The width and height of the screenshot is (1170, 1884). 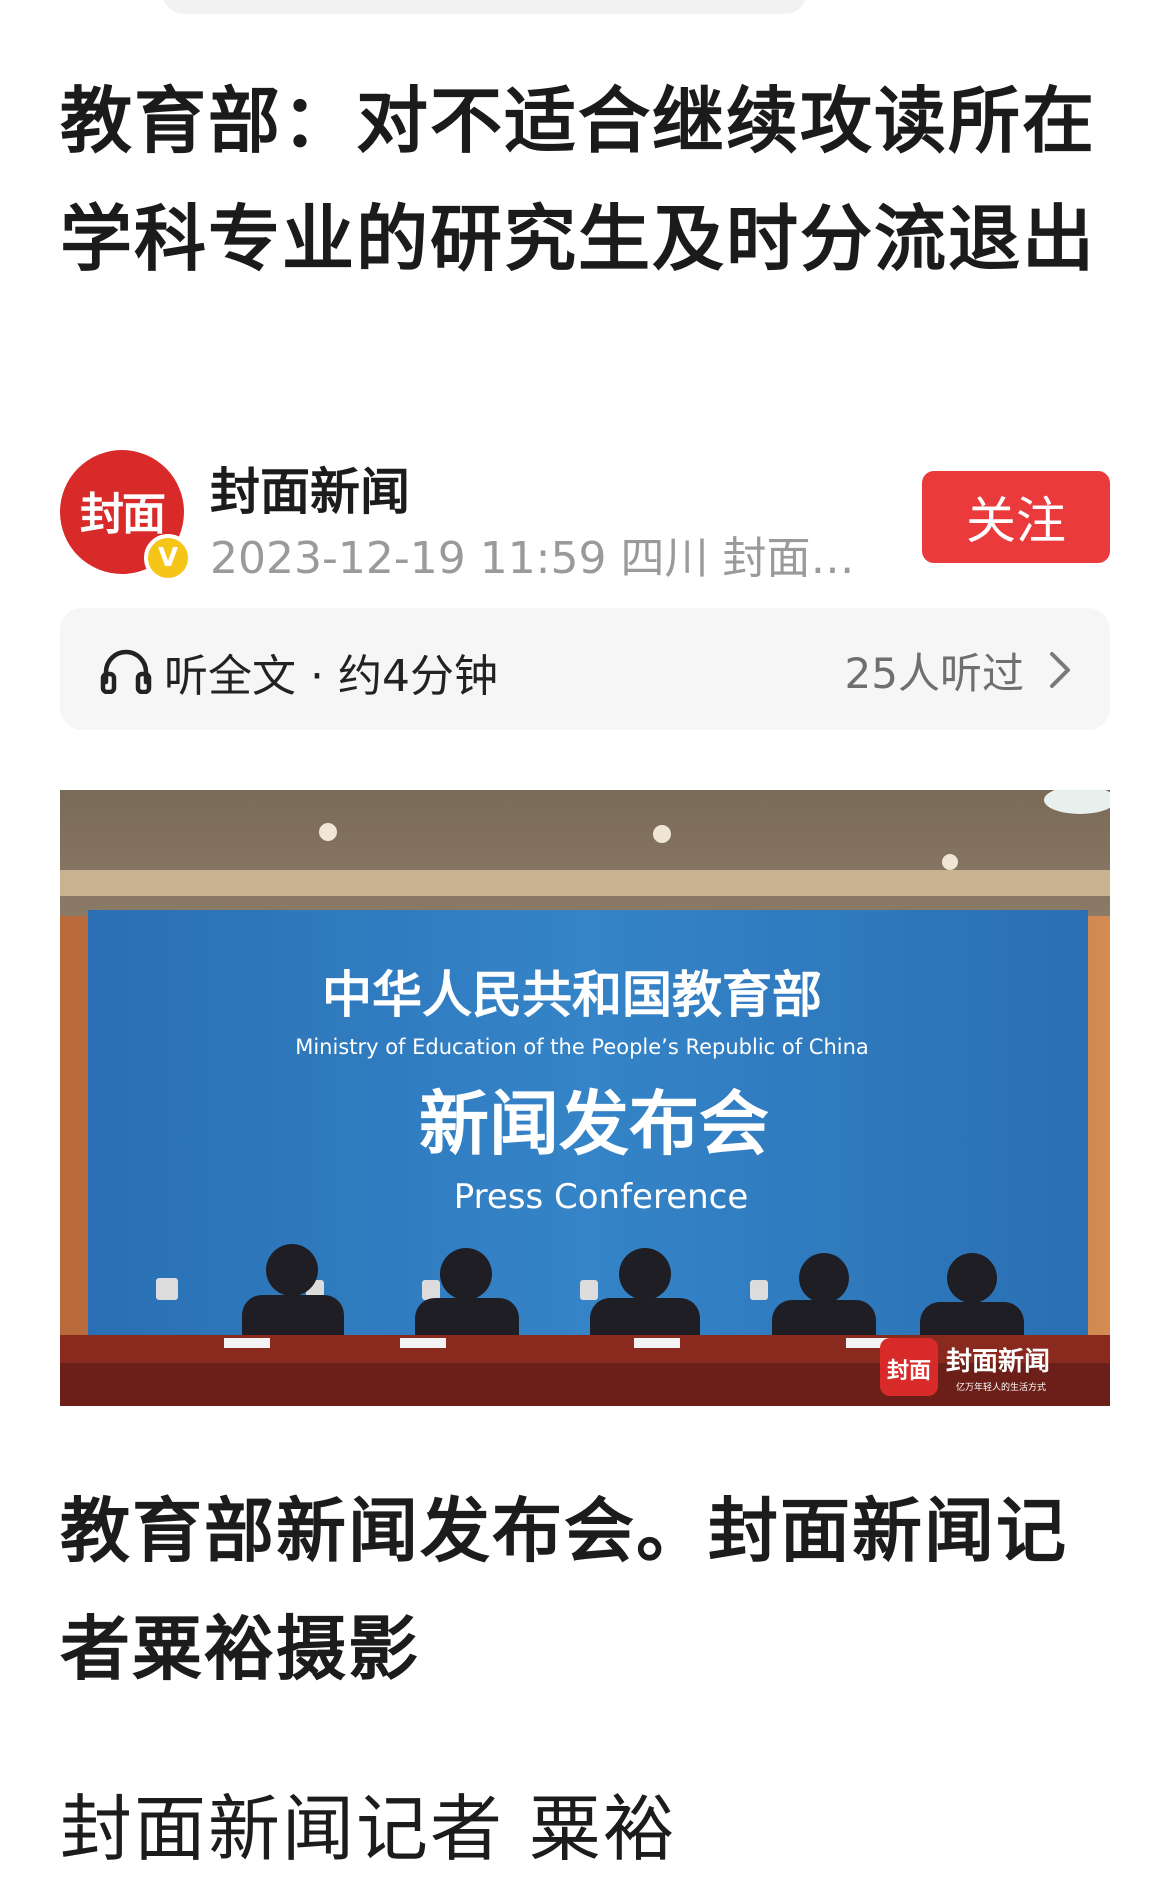 What do you see at coordinates (1060, 670) in the screenshot?
I see `chevron-right-icon` at bounding box center [1060, 670].